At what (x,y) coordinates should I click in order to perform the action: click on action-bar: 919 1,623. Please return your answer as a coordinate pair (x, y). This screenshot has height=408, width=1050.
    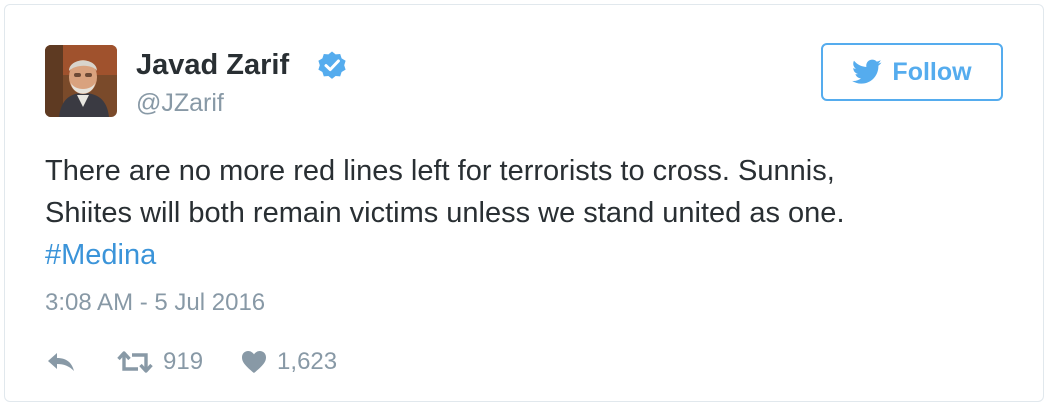
    Looking at the image, I should click on (191, 362).